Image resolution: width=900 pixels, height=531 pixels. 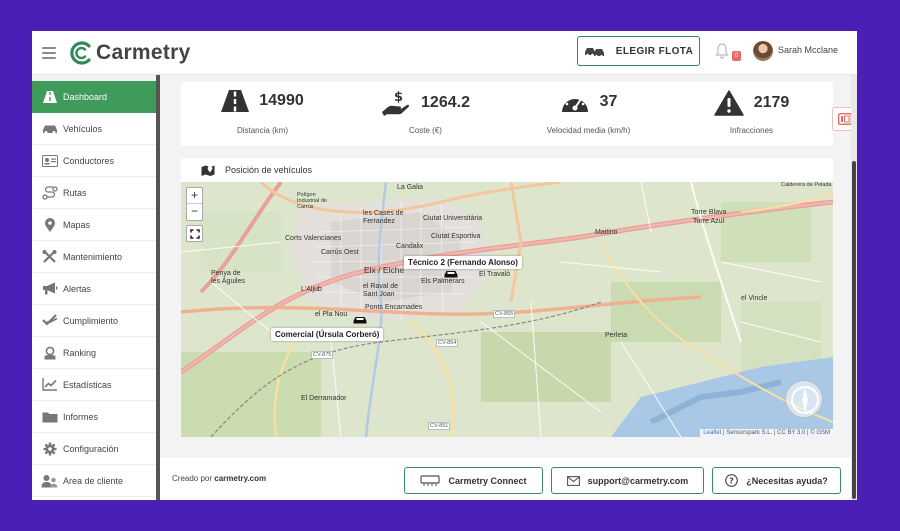 What do you see at coordinates (49, 481) in the screenshot?
I see `users-icon` at bounding box center [49, 481].